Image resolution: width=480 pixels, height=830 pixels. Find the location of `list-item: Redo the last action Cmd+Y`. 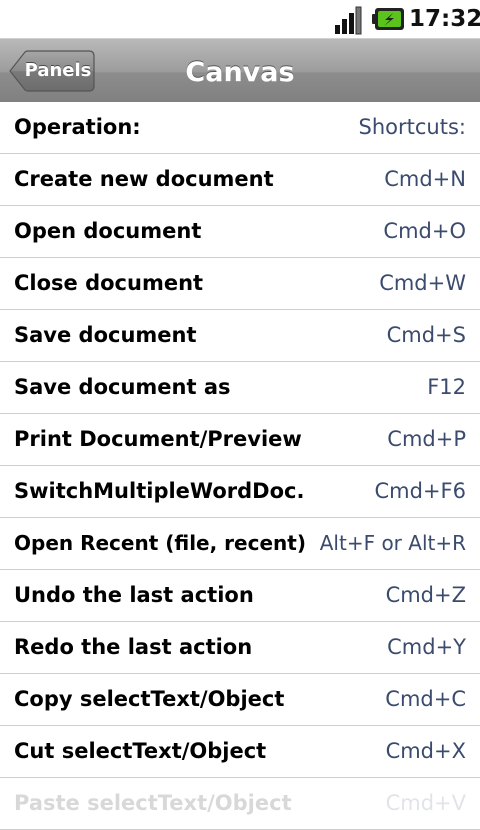

list-item: Redo the last action Cmd+Y is located at coordinates (240, 648).